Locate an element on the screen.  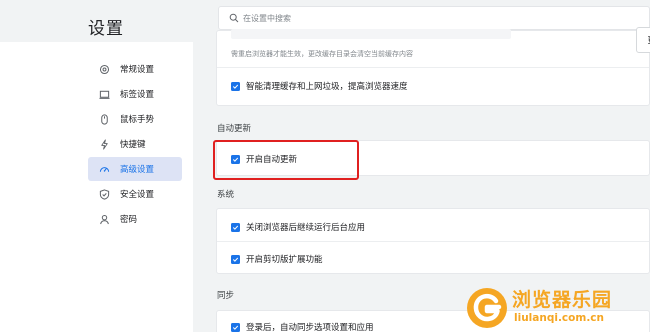
change-cache-button: 更改 is located at coordinates (643, 40).